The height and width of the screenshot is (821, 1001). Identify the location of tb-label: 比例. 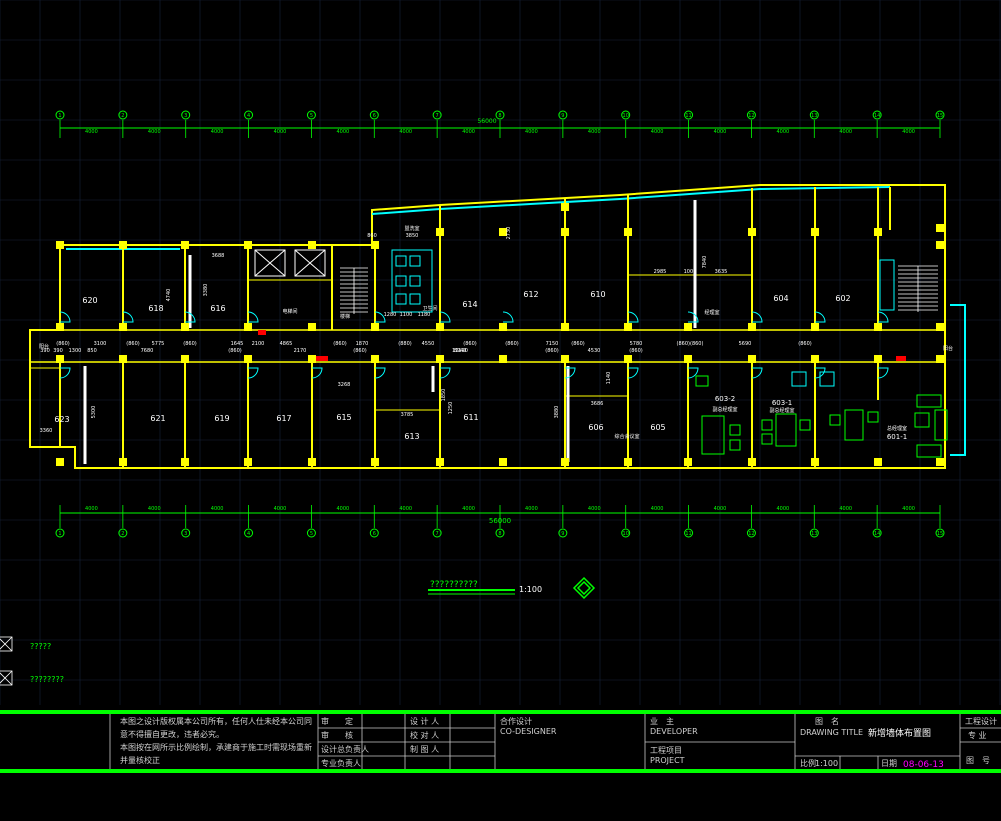
(808, 763).